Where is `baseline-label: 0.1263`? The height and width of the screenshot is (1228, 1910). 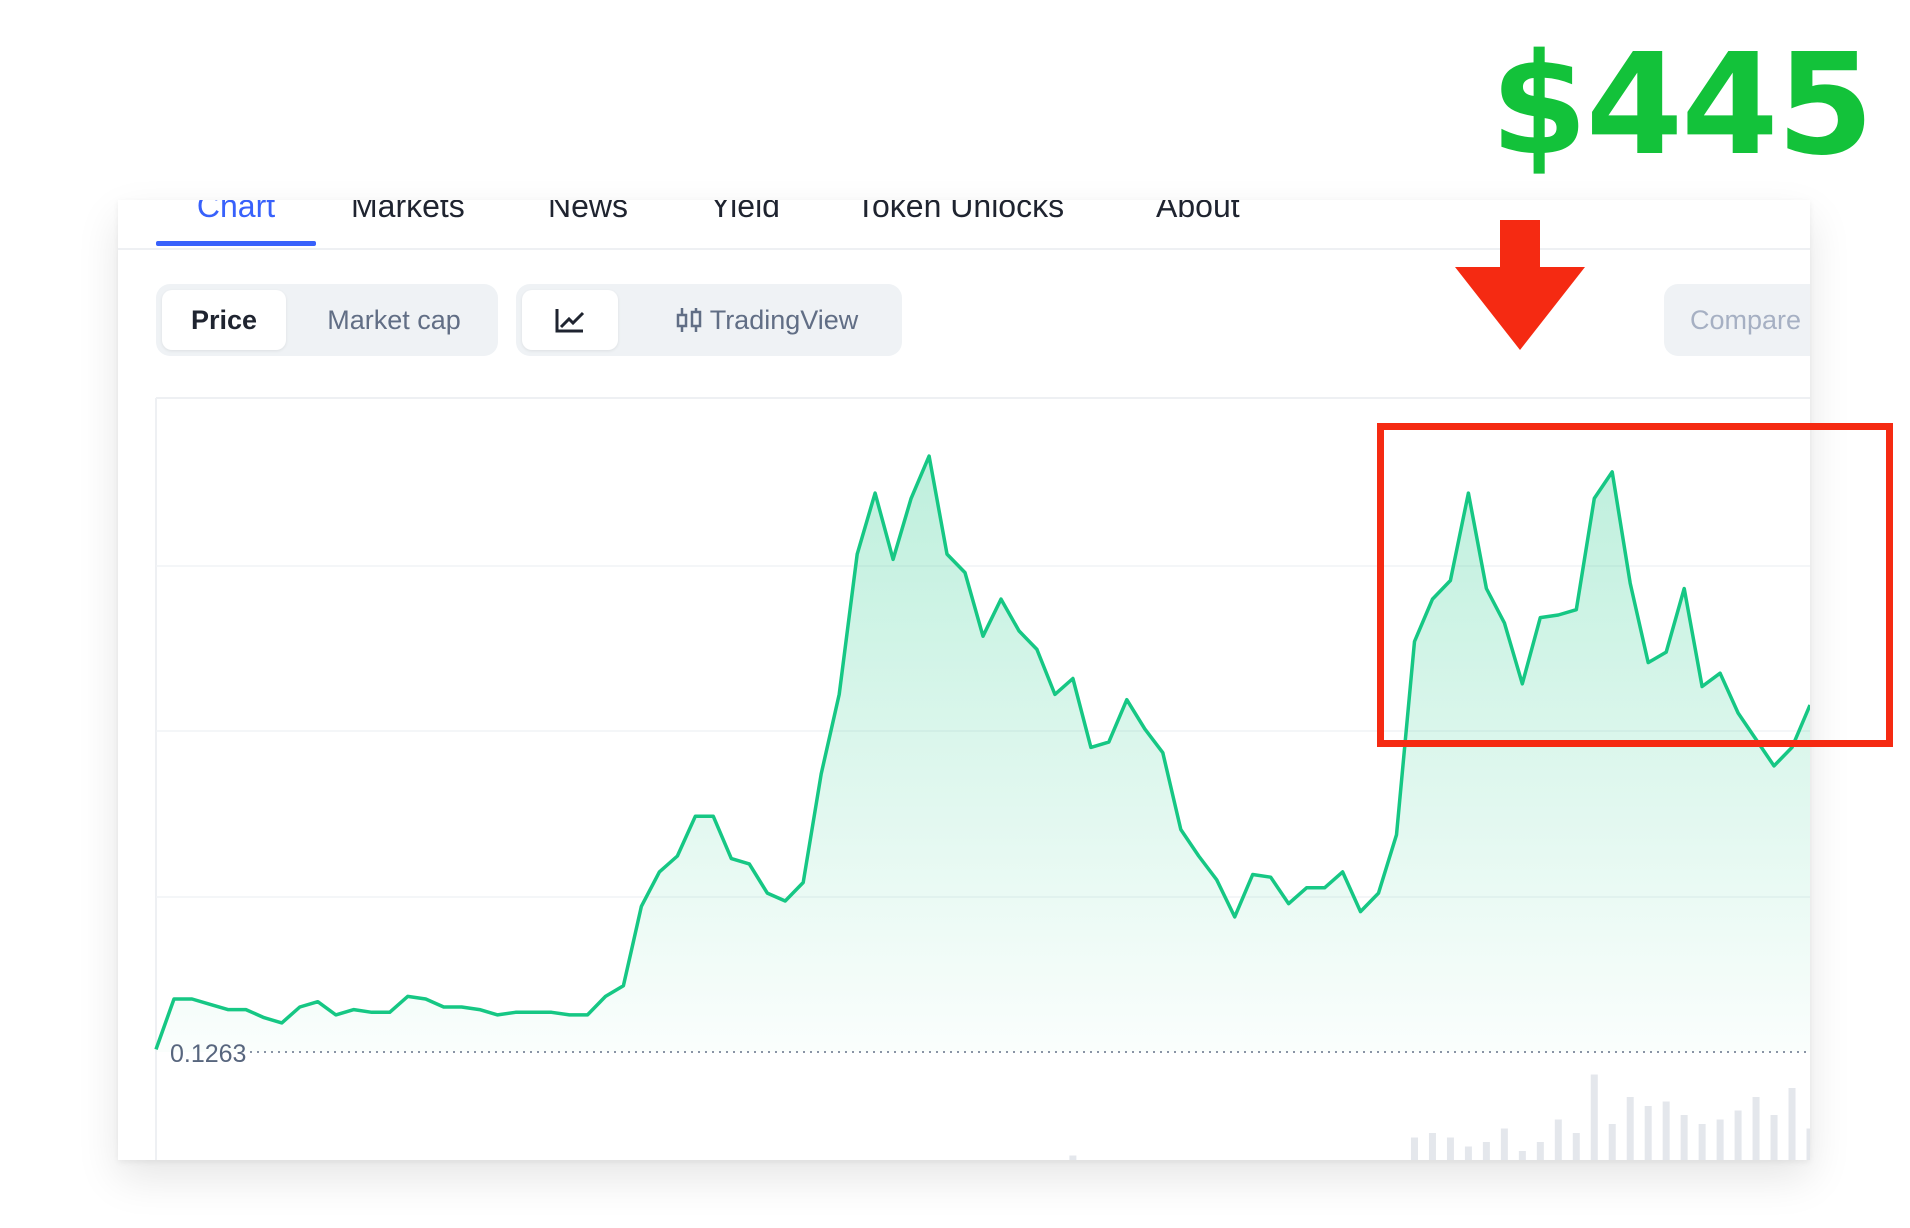
baseline-label: 0.1263 is located at coordinates (208, 1054).